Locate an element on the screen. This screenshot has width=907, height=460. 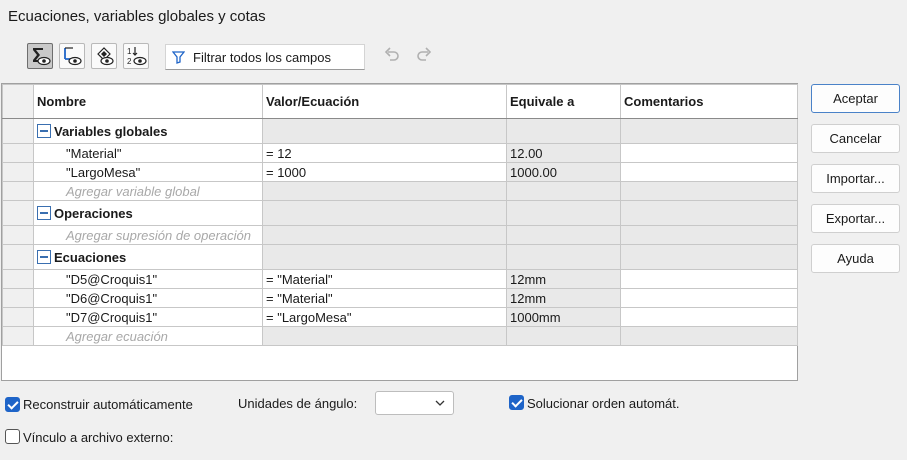
add-global-variable: Agregar variable global is located at coordinates (148, 191).